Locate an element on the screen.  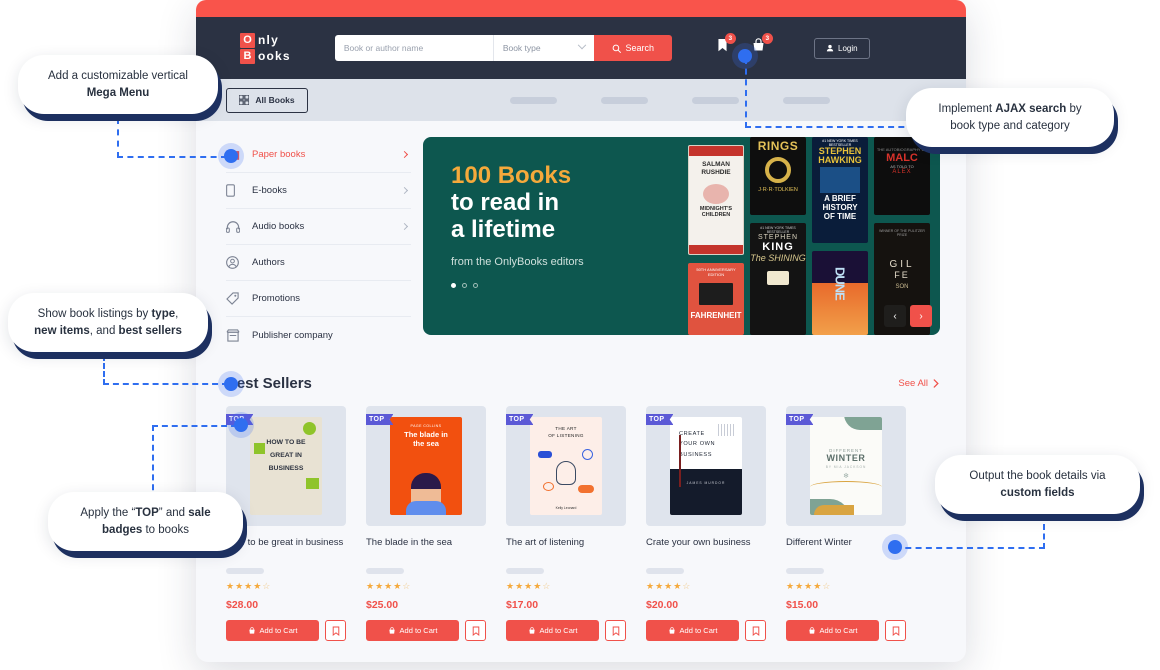
book-type-select: Book type is located at coordinates (543, 48).